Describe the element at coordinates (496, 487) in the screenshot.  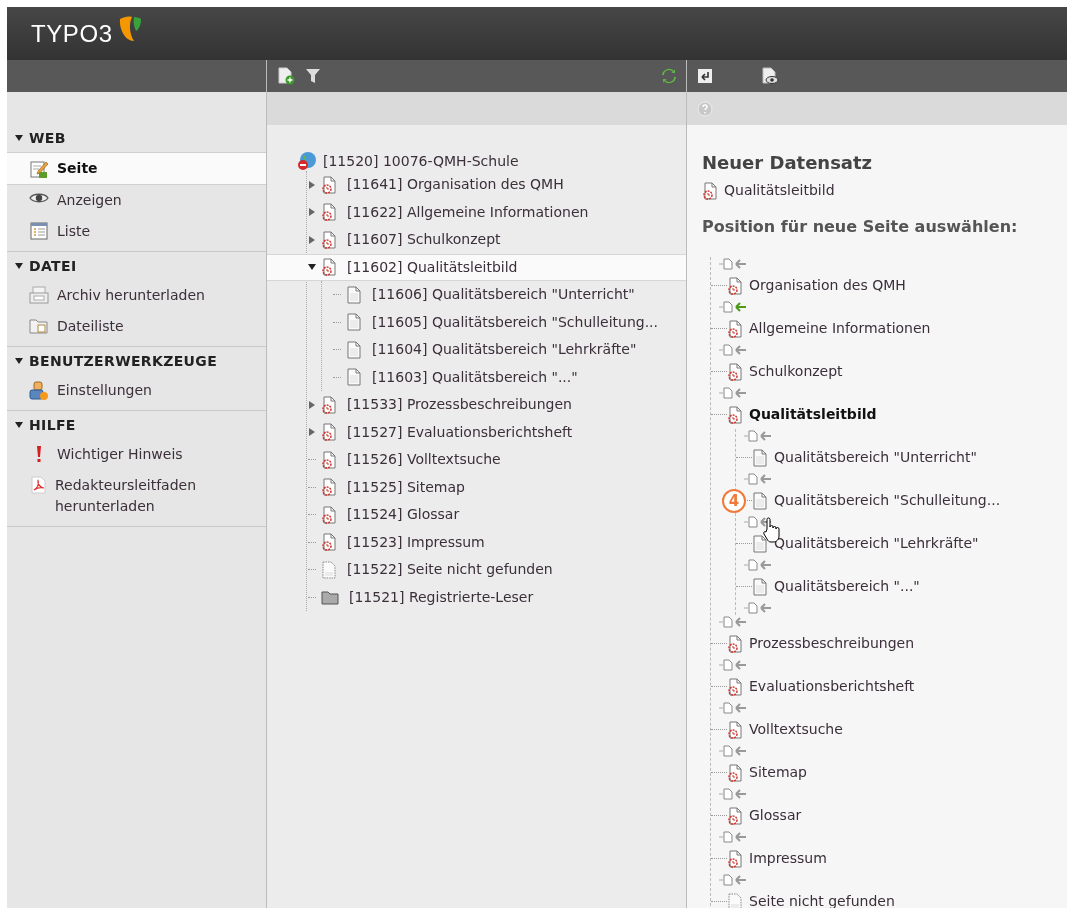
I see `tree-node: [11525] Sitemap` at that location.